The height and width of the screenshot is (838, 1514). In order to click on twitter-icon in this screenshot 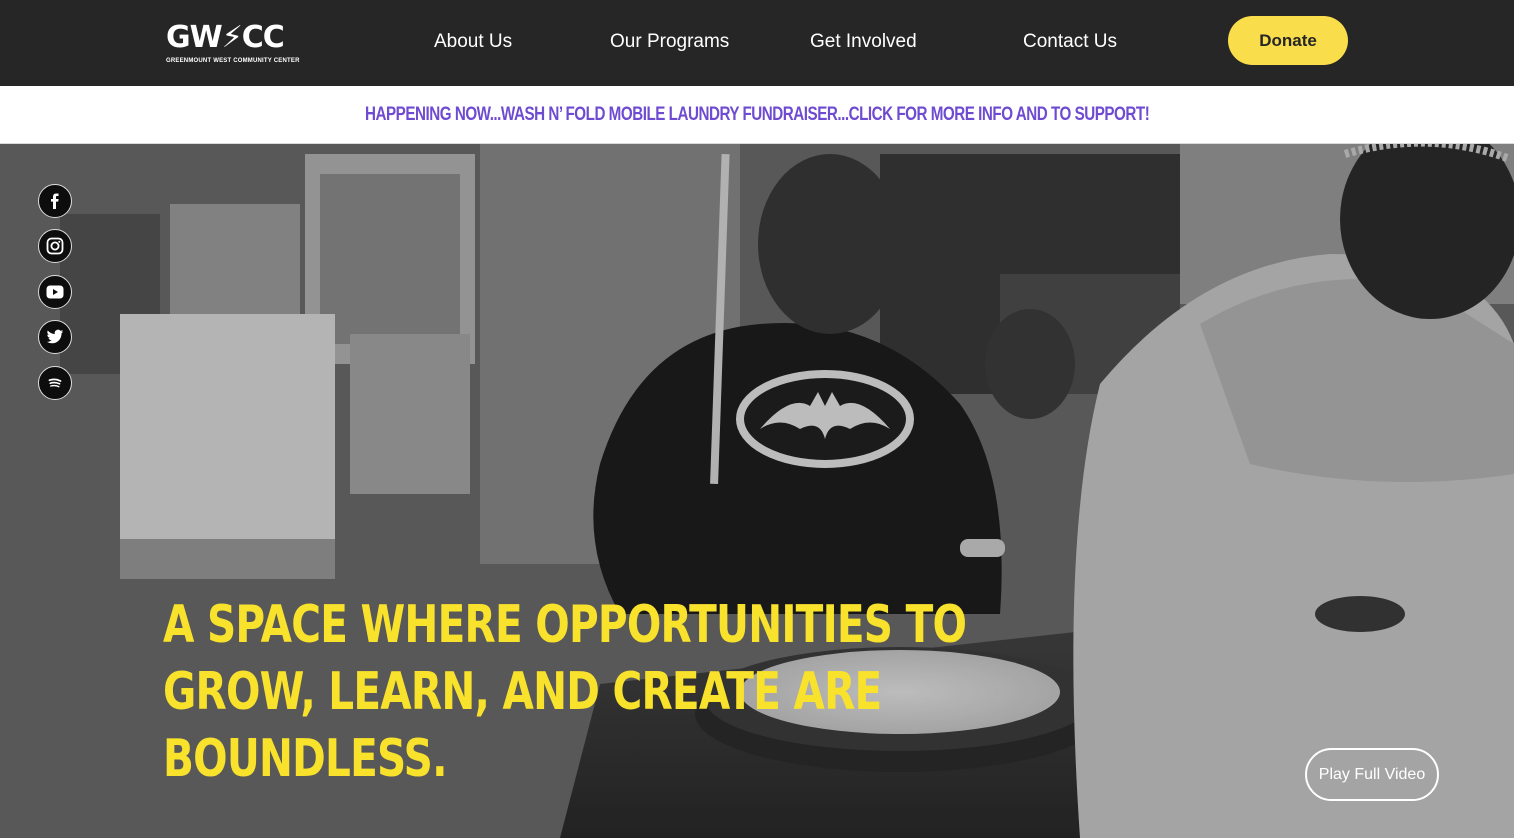, I will do `click(55, 337)`.